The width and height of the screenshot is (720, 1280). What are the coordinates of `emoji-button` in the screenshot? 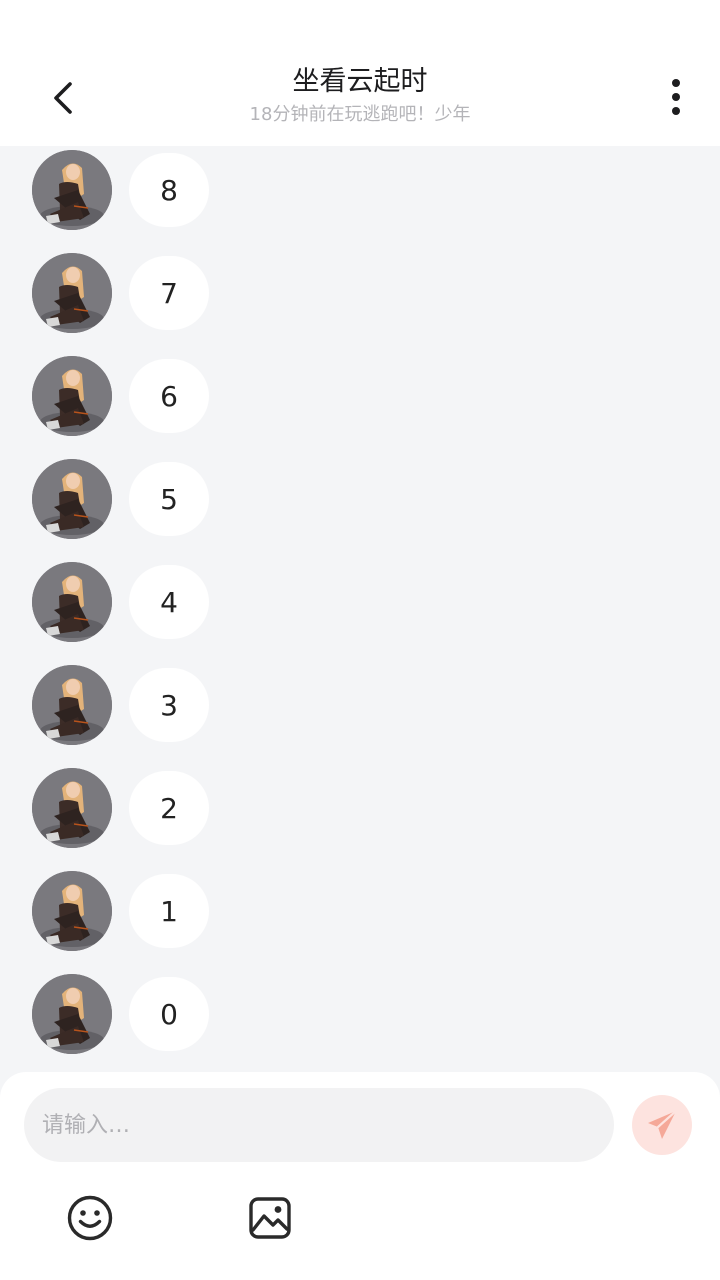 It's located at (90, 1218).